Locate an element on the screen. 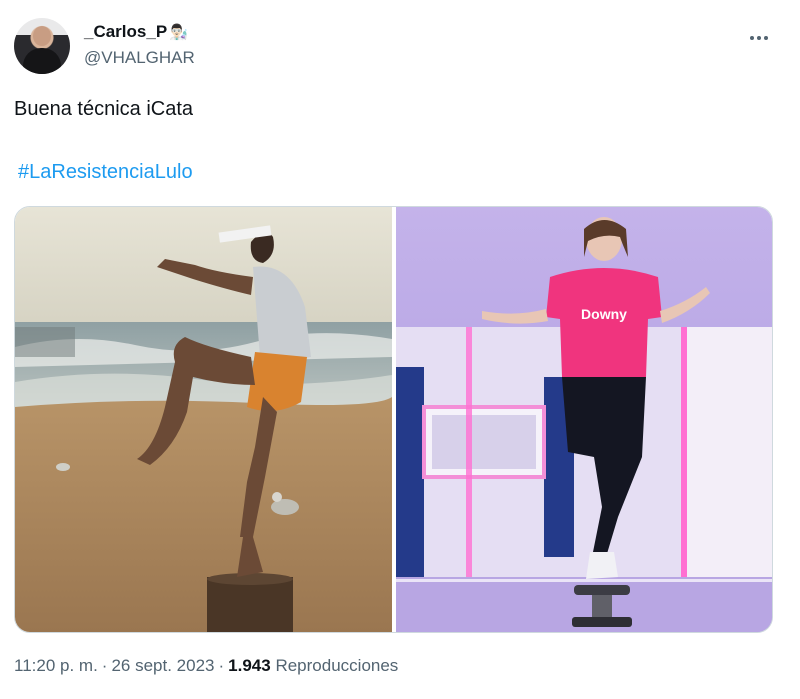 The image size is (800, 699). tweet-header: _Carlos_P 👨🏻‍🔬 @VHALGHAR is located at coordinates (400, 48).